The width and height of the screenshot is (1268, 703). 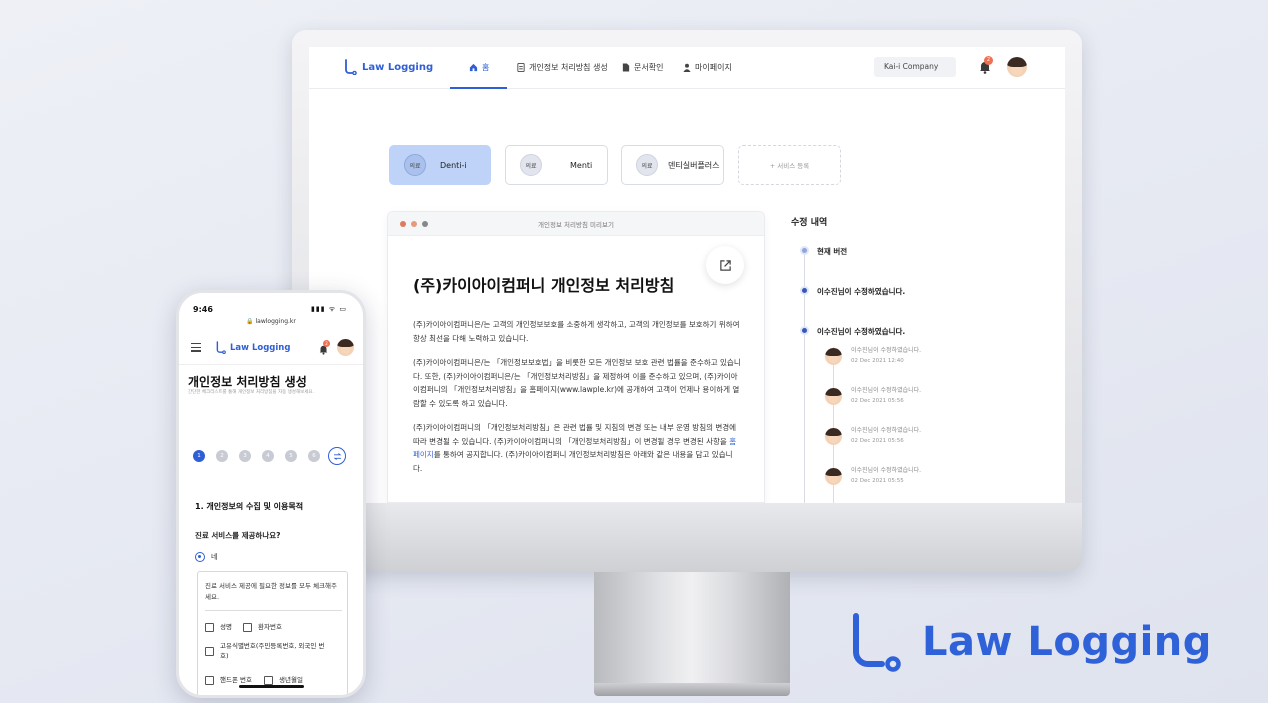 What do you see at coordinates (199, 456) in the screenshot?
I see `step-1: 1` at bounding box center [199, 456].